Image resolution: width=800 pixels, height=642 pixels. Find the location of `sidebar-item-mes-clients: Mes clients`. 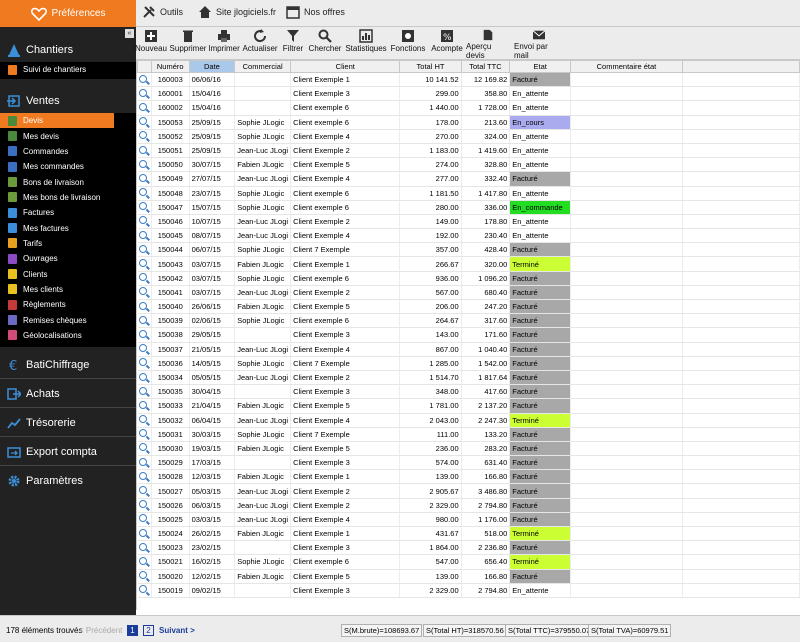

sidebar-item-mes-clients: Mes clients is located at coordinates (68, 289).